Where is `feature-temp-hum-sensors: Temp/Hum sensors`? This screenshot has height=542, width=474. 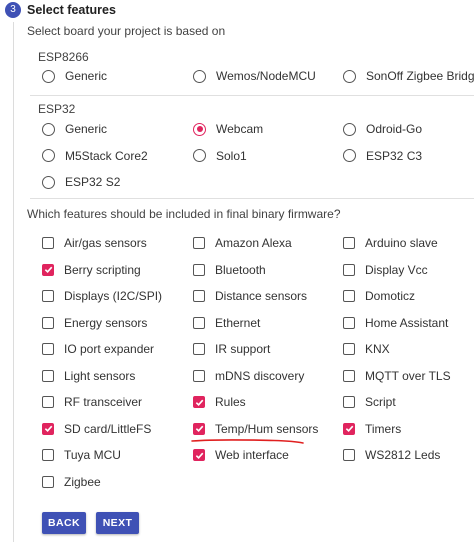
feature-temp-hum-sensors: Temp/Hum sensors is located at coordinates (255, 429).